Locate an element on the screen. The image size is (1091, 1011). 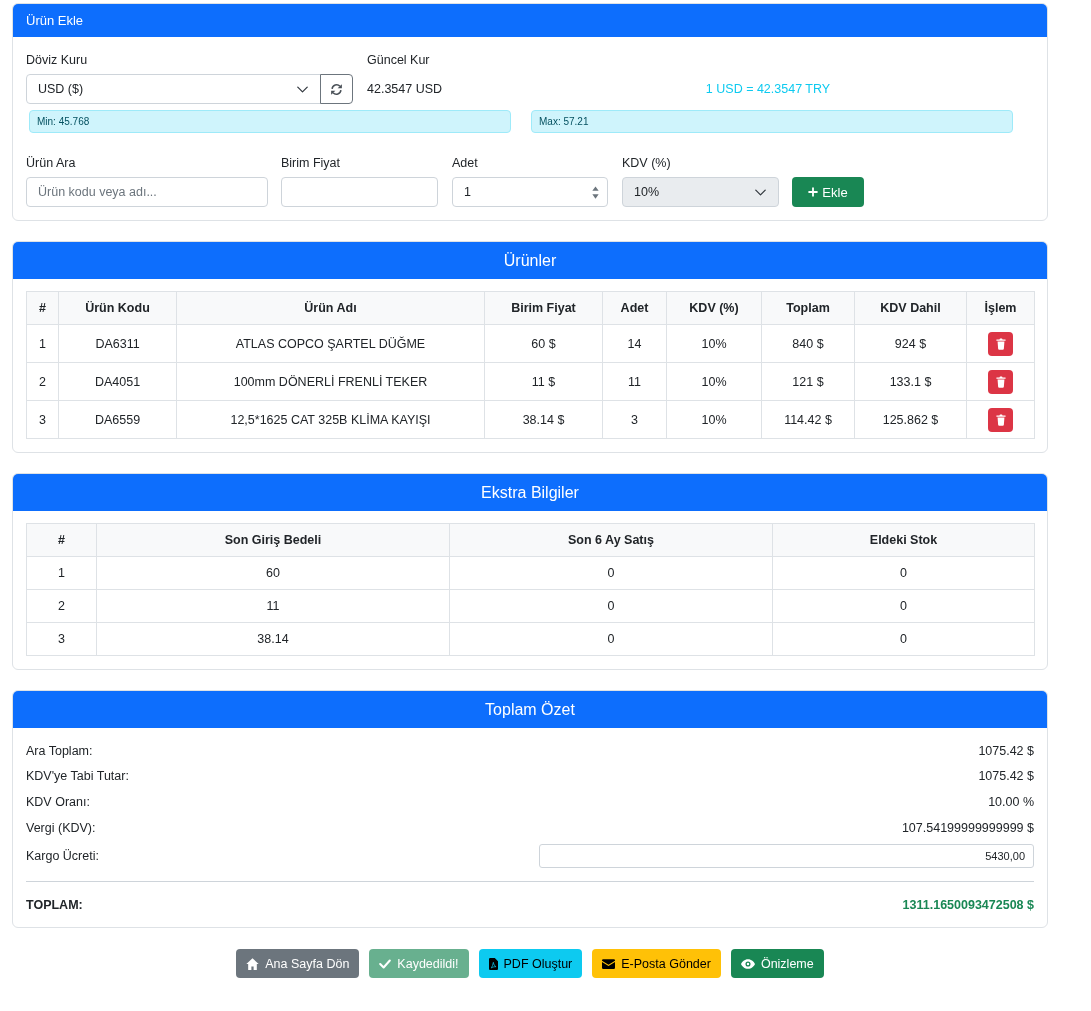
table-cell: 38.14 $ is located at coordinates (543, 419).